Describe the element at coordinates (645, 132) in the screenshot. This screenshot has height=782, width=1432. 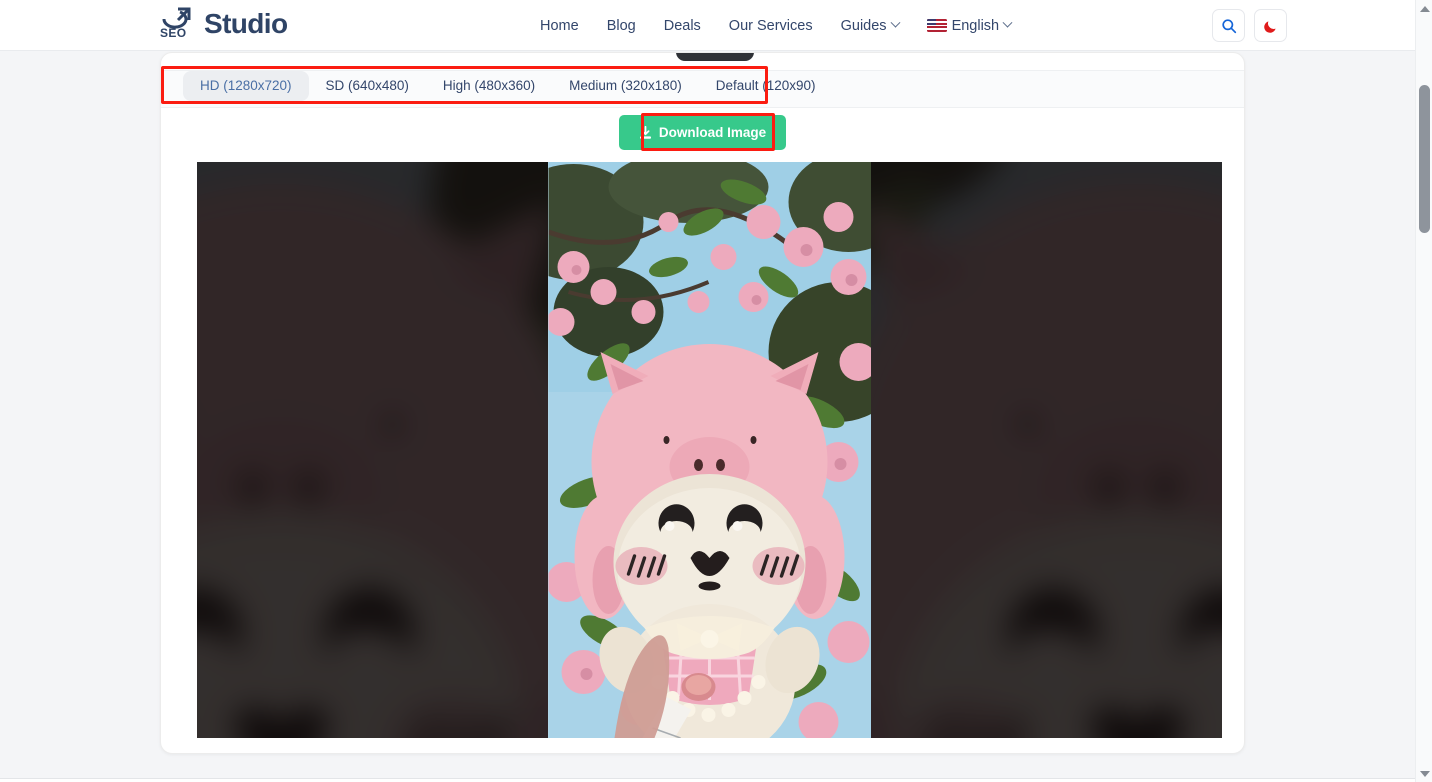
I see `download-icon` at that location.